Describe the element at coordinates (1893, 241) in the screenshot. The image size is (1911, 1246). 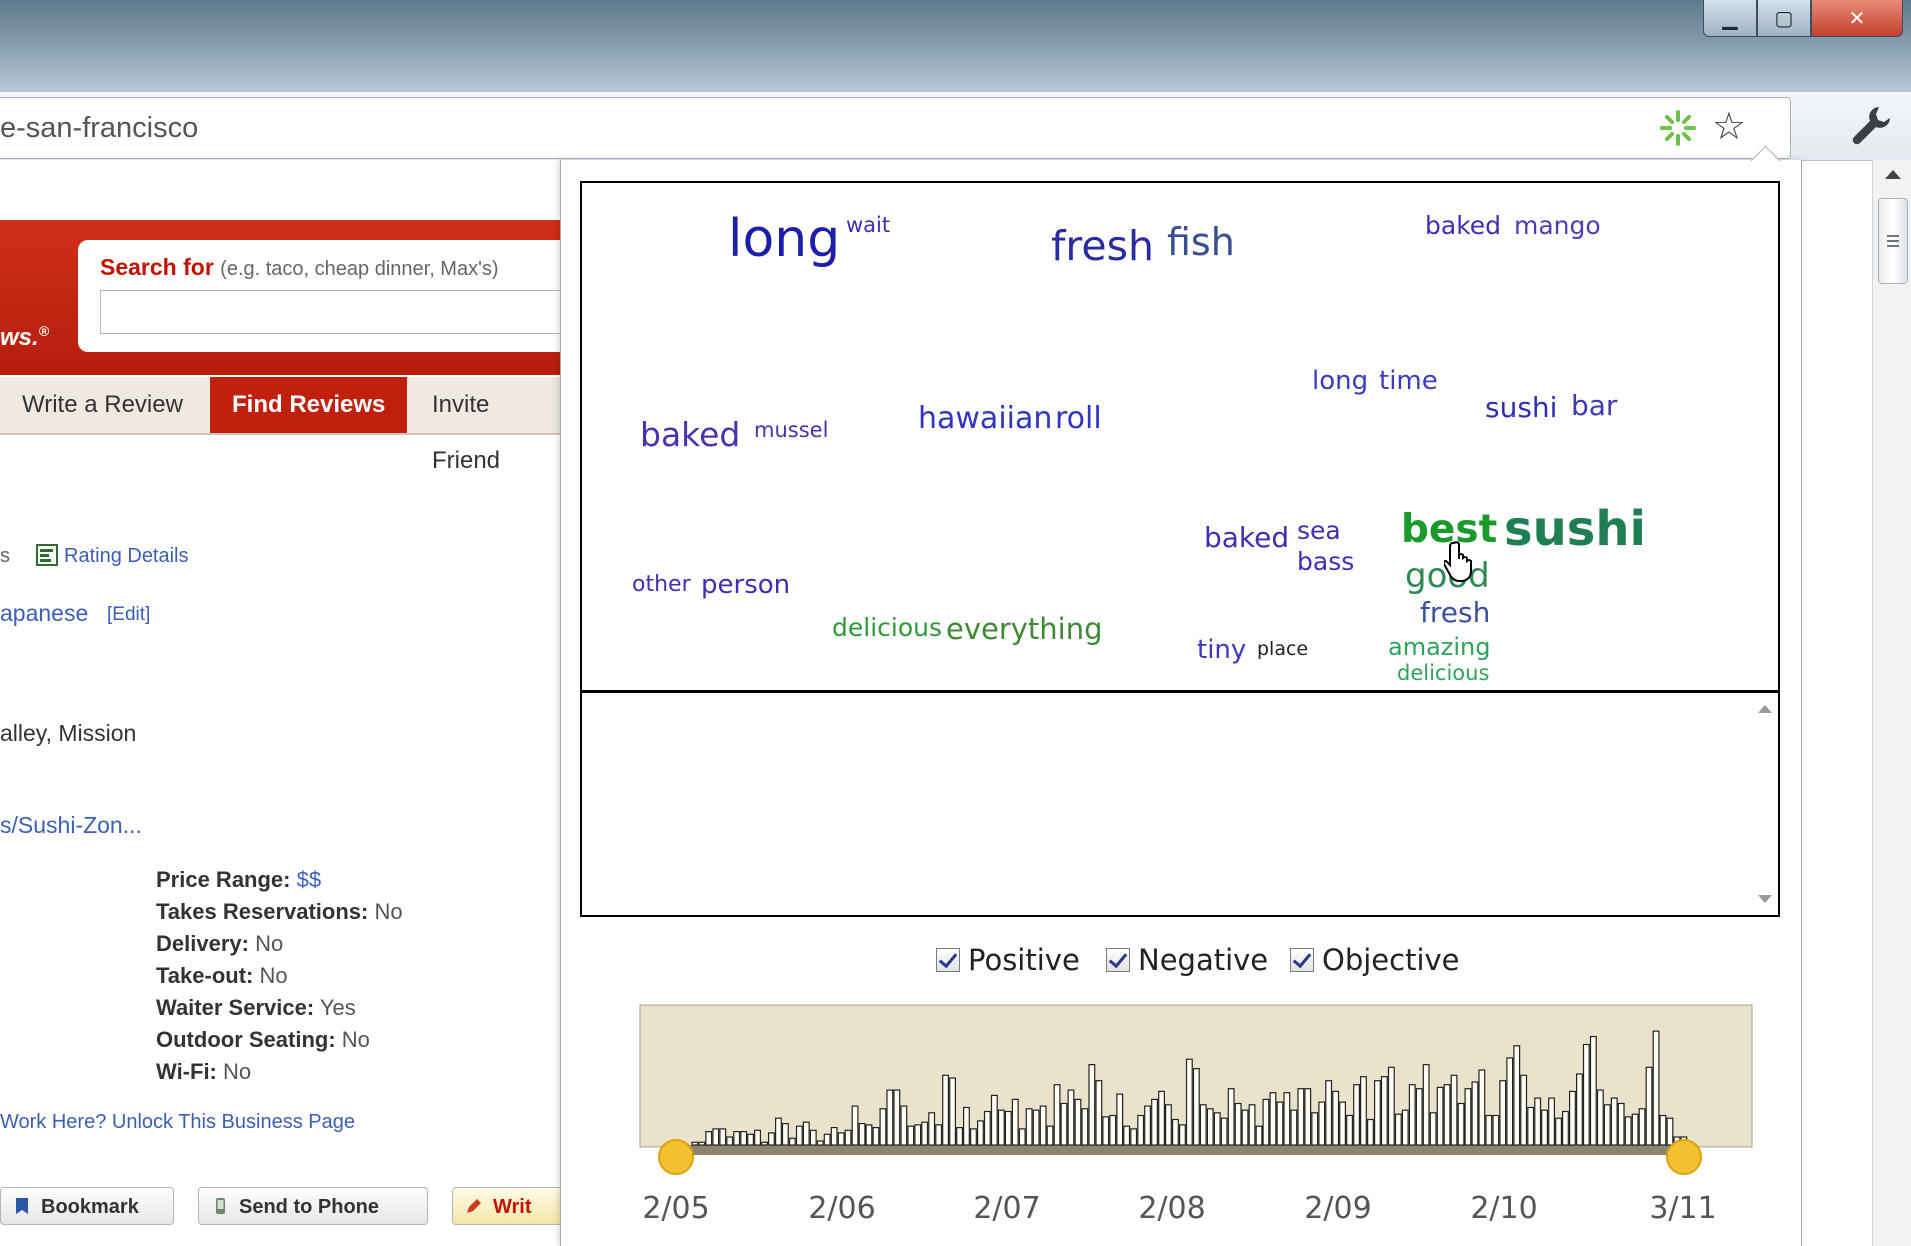
I see `scrollbar-thumb` at that location.